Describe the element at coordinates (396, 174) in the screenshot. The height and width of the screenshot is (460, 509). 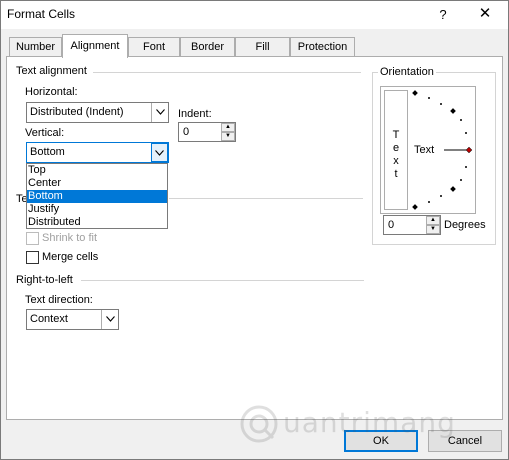
I see `vertical-text-letter: t` at that location.